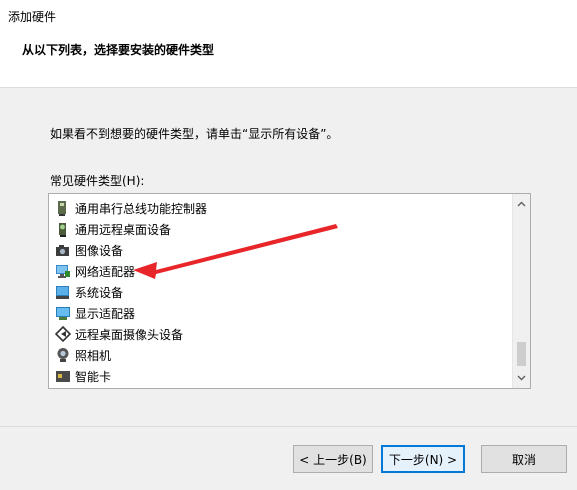 This screenshot has width=577, height=490. I want to click on usb-controller-icon, so click(63, 208).